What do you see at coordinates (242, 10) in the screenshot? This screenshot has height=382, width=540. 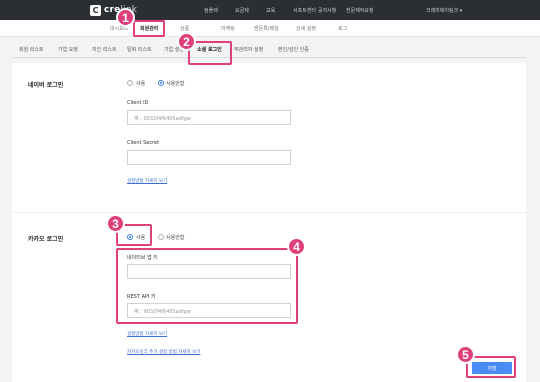 I see `topnav-item: 요금제` at bounding box center [242, 10].